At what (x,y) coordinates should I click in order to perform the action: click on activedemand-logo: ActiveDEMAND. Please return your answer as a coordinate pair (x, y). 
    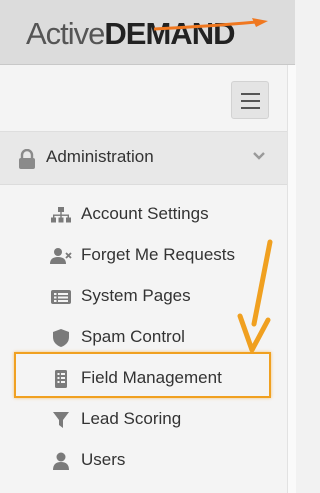
    Looking at the image, I should click on (147, 34).